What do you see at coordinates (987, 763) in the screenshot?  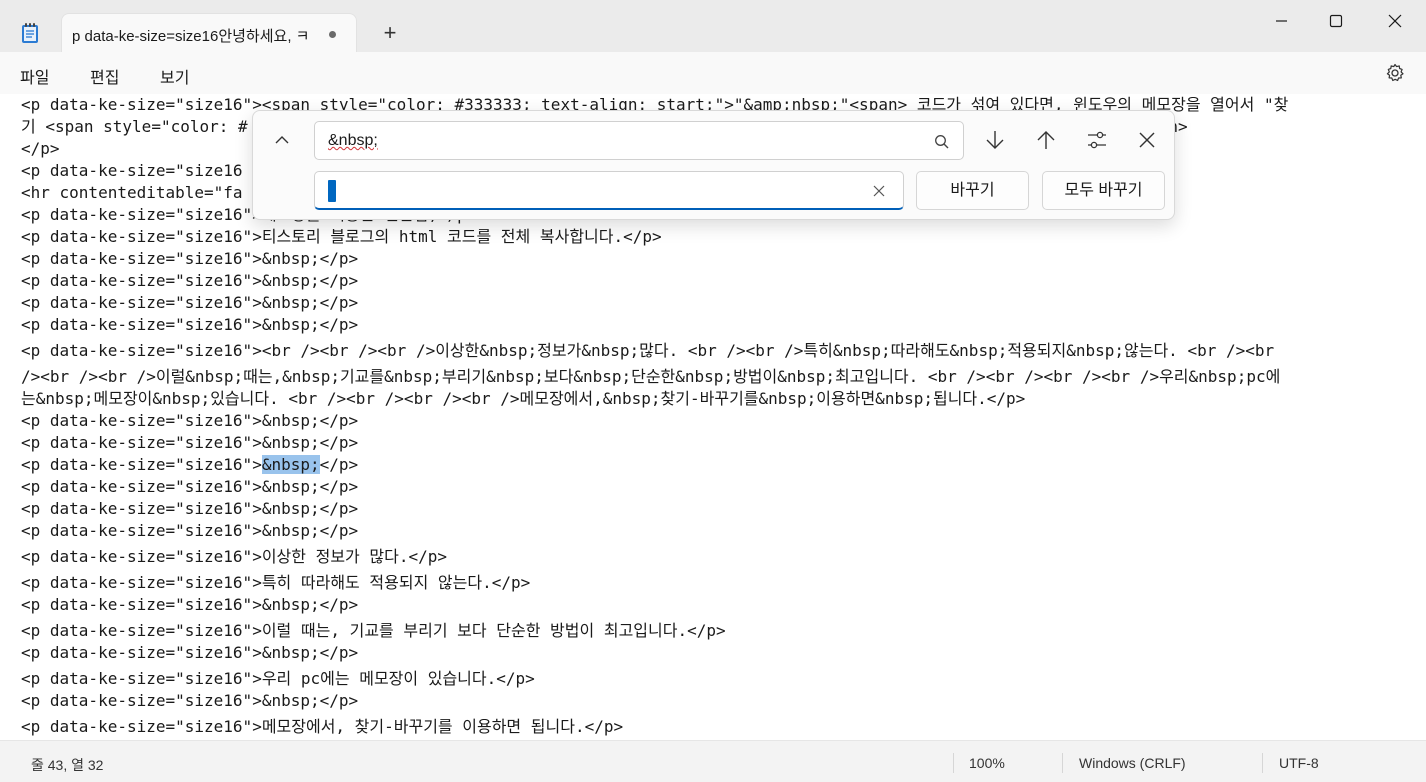 I see `zoom-level: 100%` at bounding box center [987, 763].